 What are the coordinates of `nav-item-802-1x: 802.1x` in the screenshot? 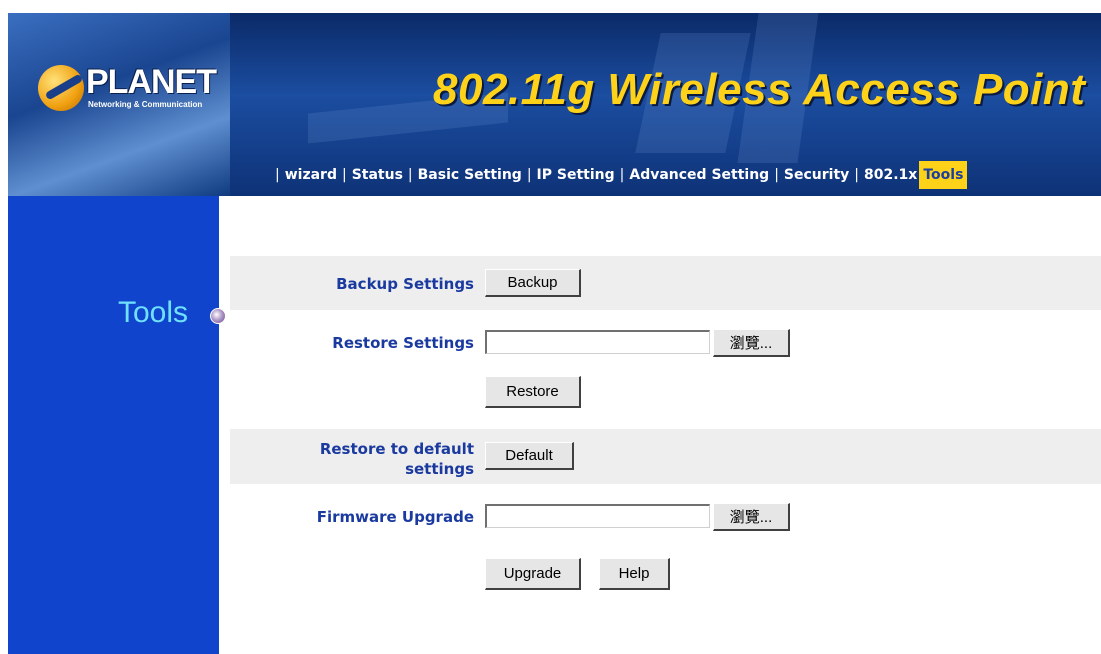 It's located at (890, 175).